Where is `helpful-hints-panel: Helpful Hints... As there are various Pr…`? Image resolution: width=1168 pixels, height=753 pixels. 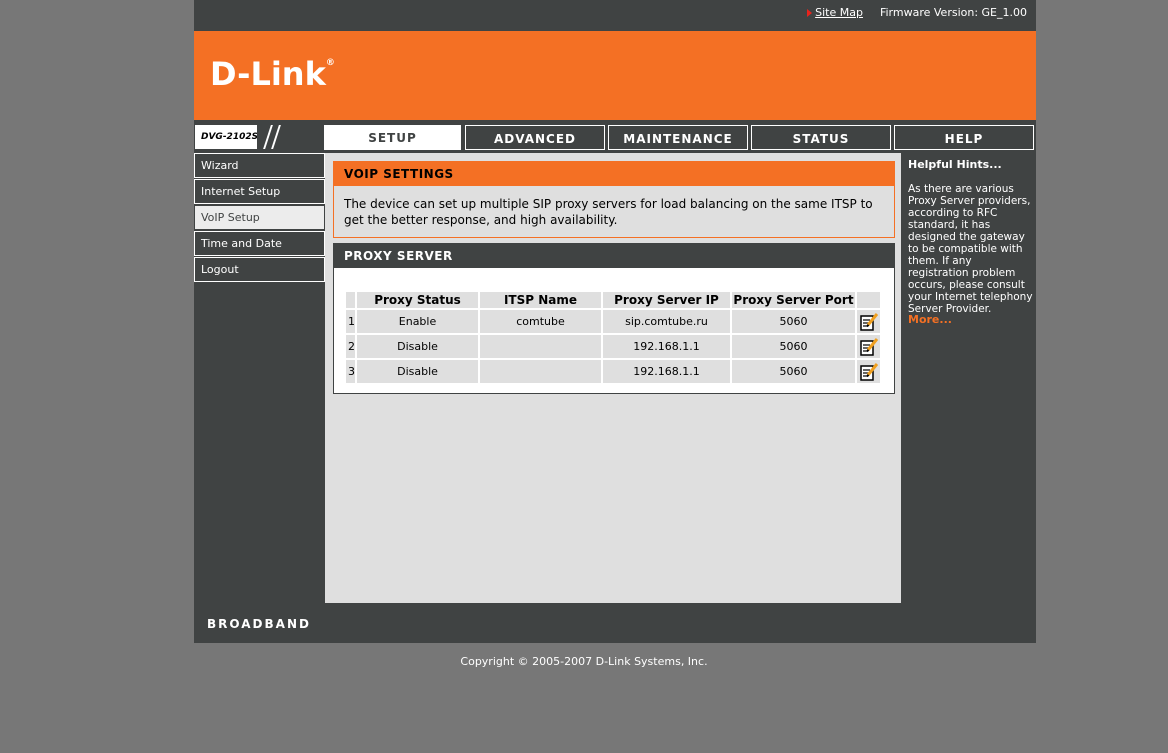 helpful-hints-panel: Helpful Hints... As there are various Pr… is located at coordinates (969, 378).